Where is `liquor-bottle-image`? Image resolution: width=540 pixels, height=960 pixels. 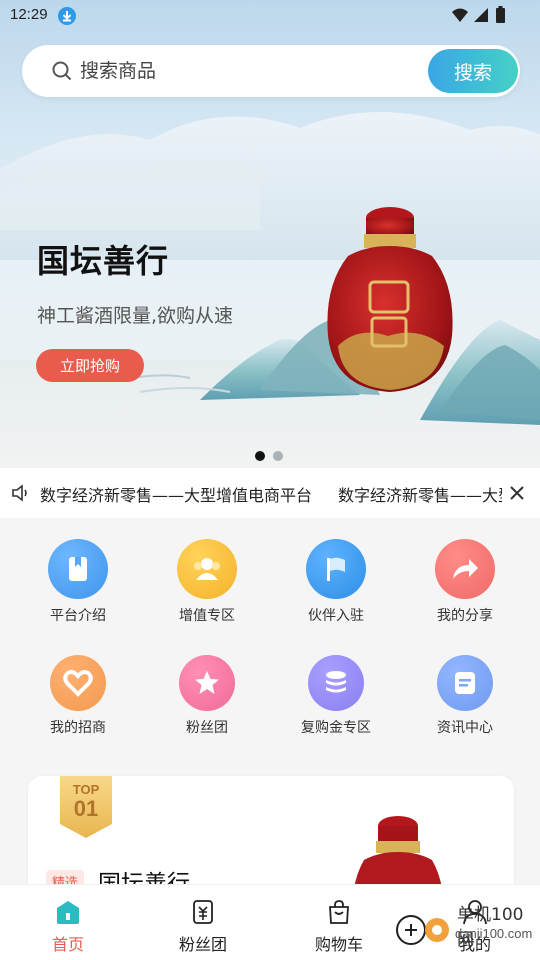 liquor-bottle-image is located at coordinates (390, 299).